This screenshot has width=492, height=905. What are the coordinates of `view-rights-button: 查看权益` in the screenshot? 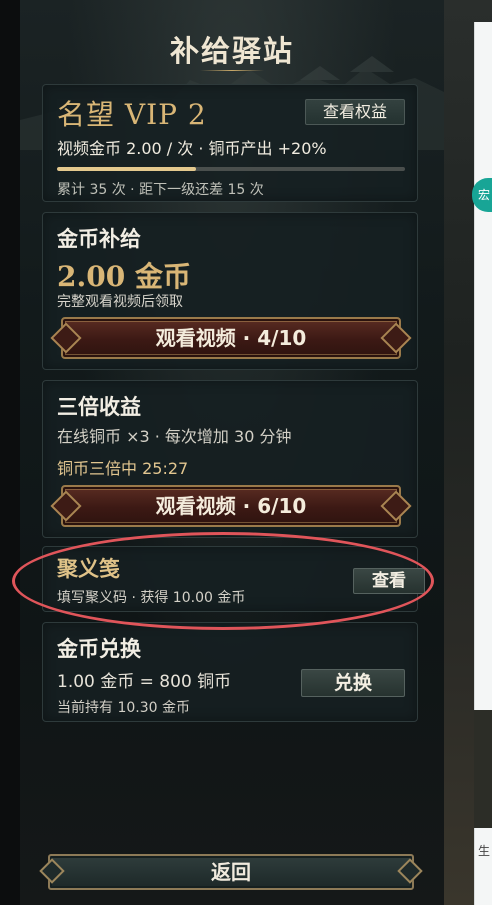 It's located at (355, 112).